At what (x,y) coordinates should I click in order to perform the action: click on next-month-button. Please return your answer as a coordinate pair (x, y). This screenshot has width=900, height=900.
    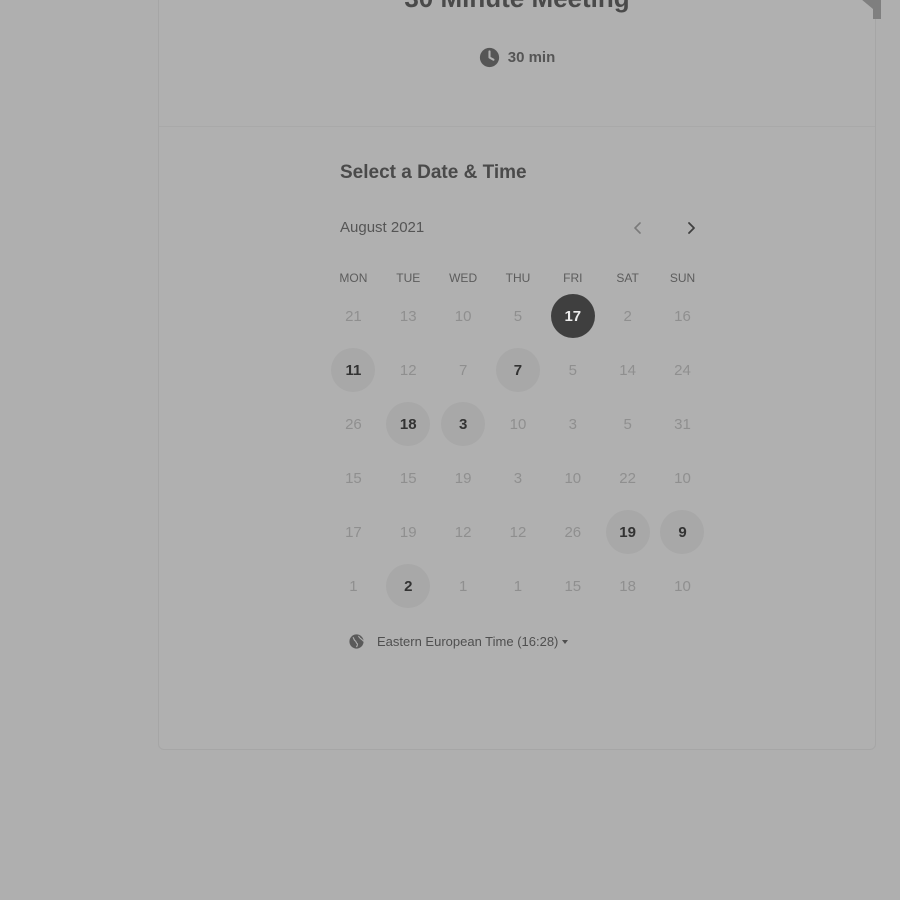
    Looking at the image, I should click on (691, 228).